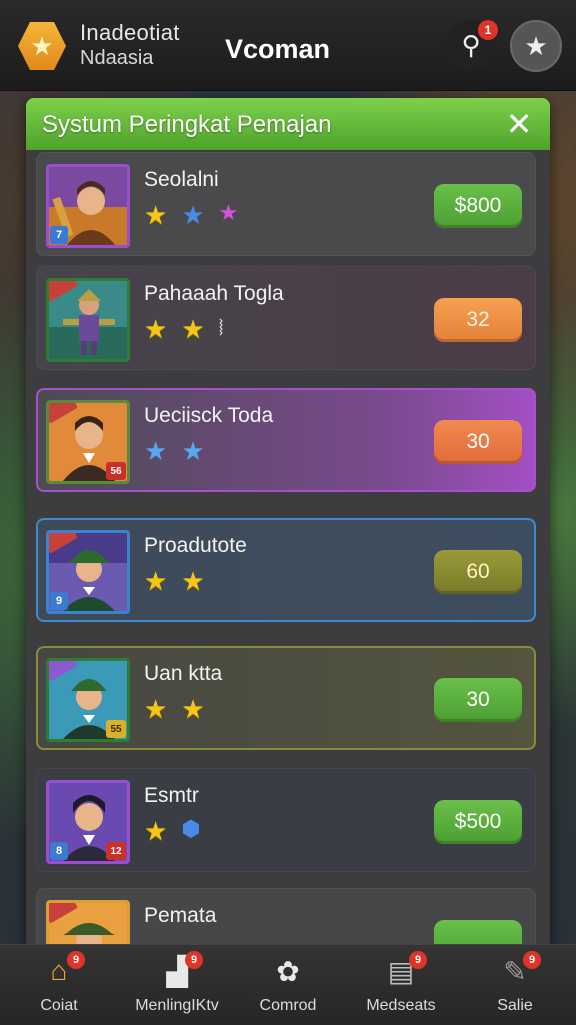 The height and width of the screenshot is (1025, 576). What do you see at coordinates (286, 318) in the screenshot?
I see `player-row: Pahaaah Togla ★ ★ ⧘ 32` at bounding box center [286, 318].